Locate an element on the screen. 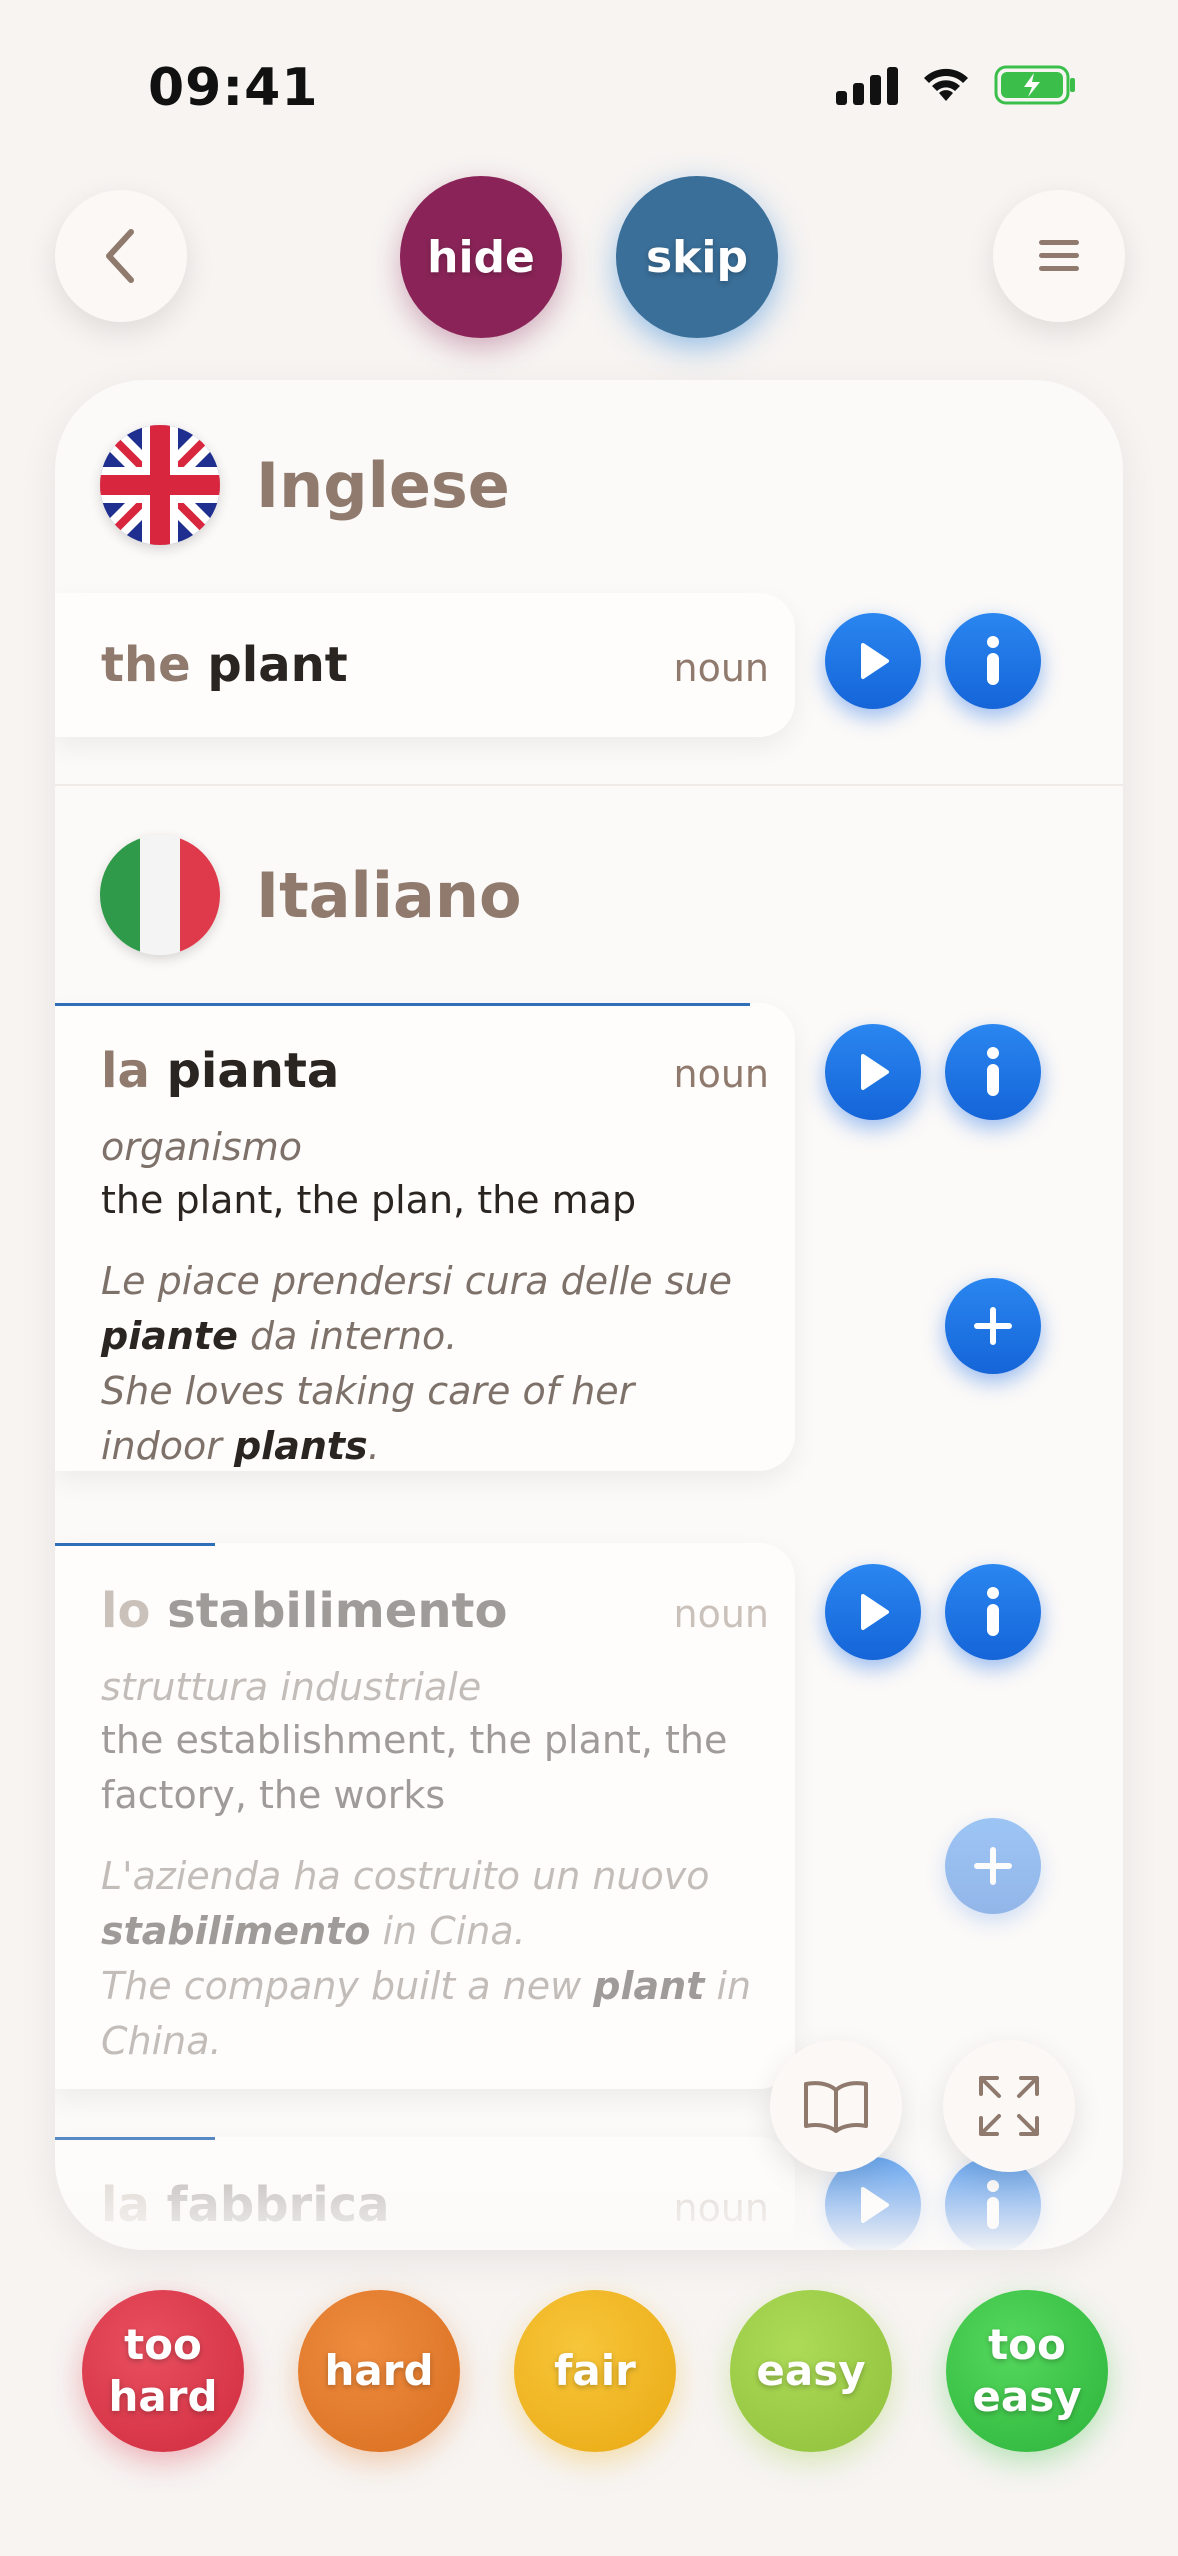  target-language-header: Italiano is located at coordinates (311, 895).